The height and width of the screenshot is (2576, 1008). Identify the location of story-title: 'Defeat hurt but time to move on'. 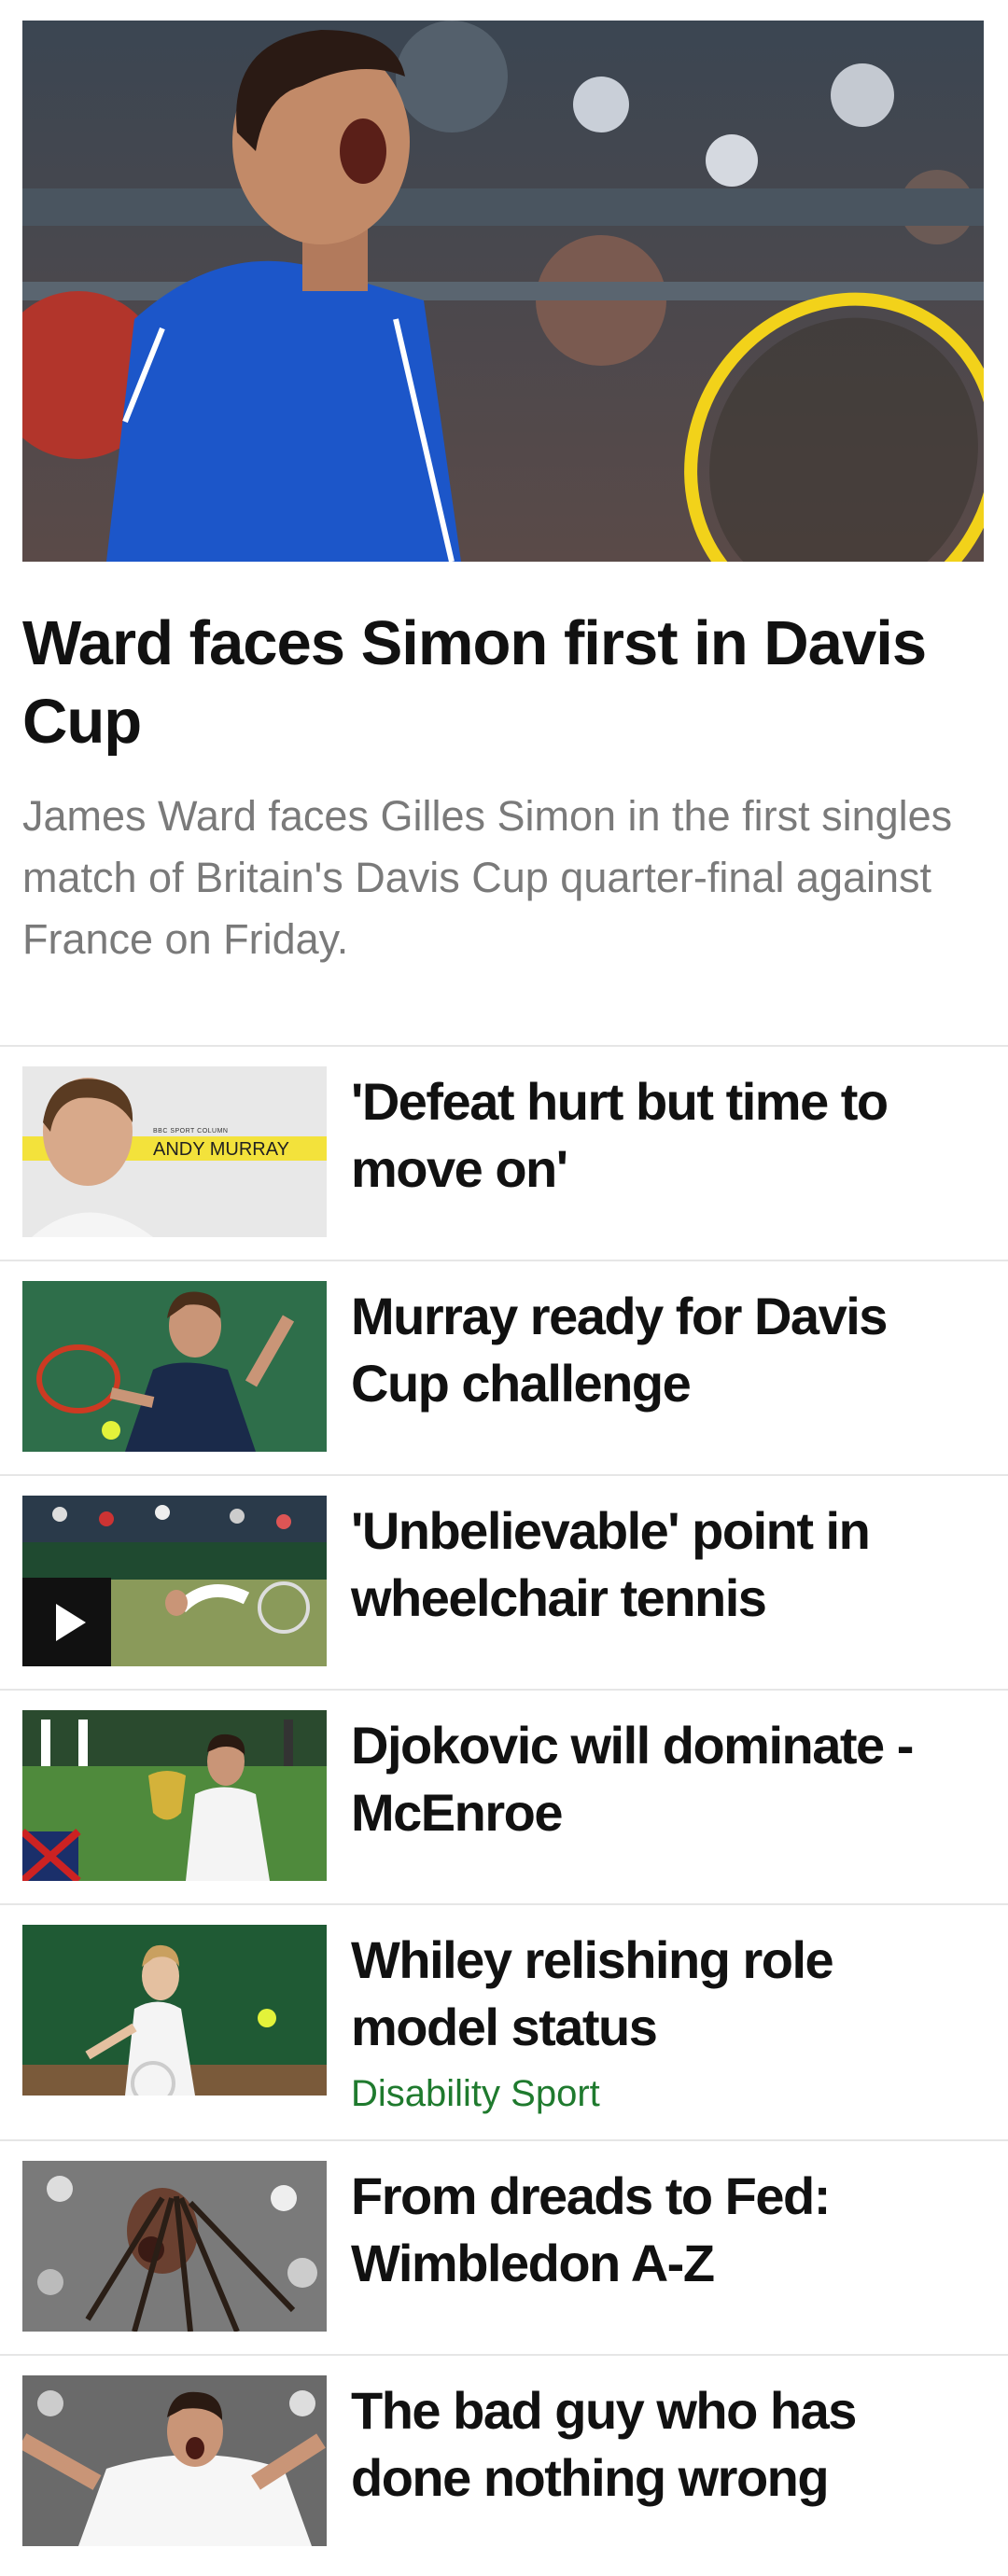
(668, 1135).